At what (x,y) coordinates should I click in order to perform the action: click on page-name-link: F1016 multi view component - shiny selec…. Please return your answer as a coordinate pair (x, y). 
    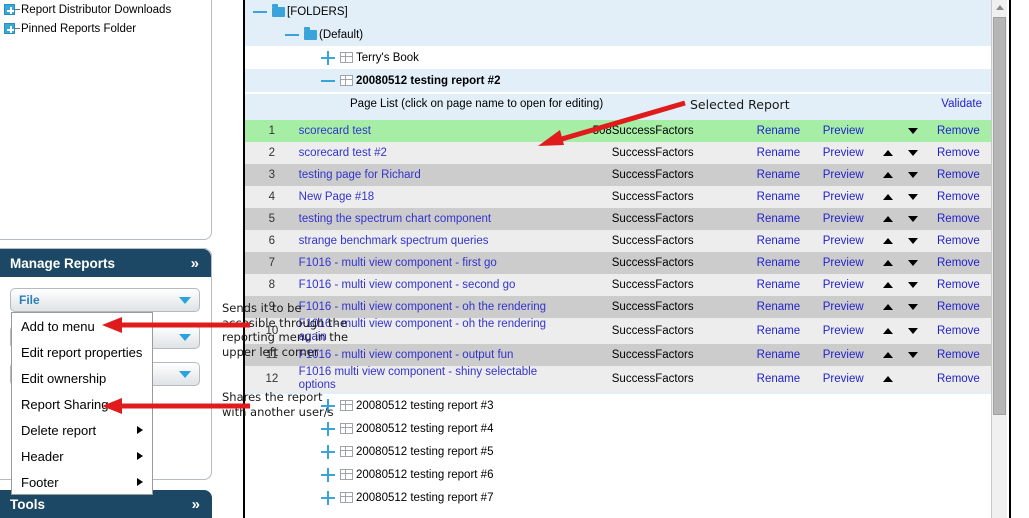
    Looking at the image, I should click on (431, 379).